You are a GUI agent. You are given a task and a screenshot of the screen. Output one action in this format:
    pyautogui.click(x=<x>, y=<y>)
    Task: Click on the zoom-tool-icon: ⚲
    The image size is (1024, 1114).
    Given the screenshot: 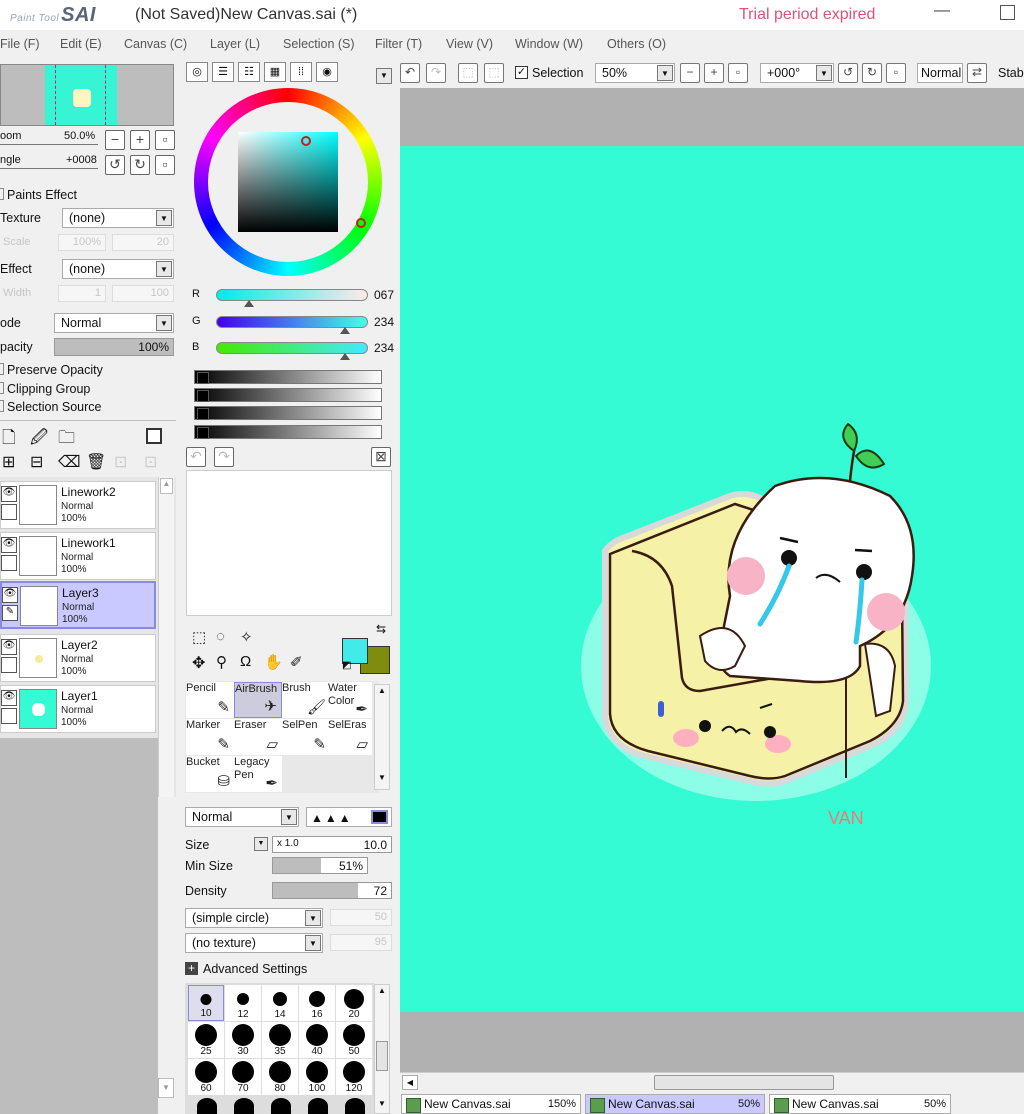 What is the action you would take?
    pyautogui.click(x=221, y=662)
    